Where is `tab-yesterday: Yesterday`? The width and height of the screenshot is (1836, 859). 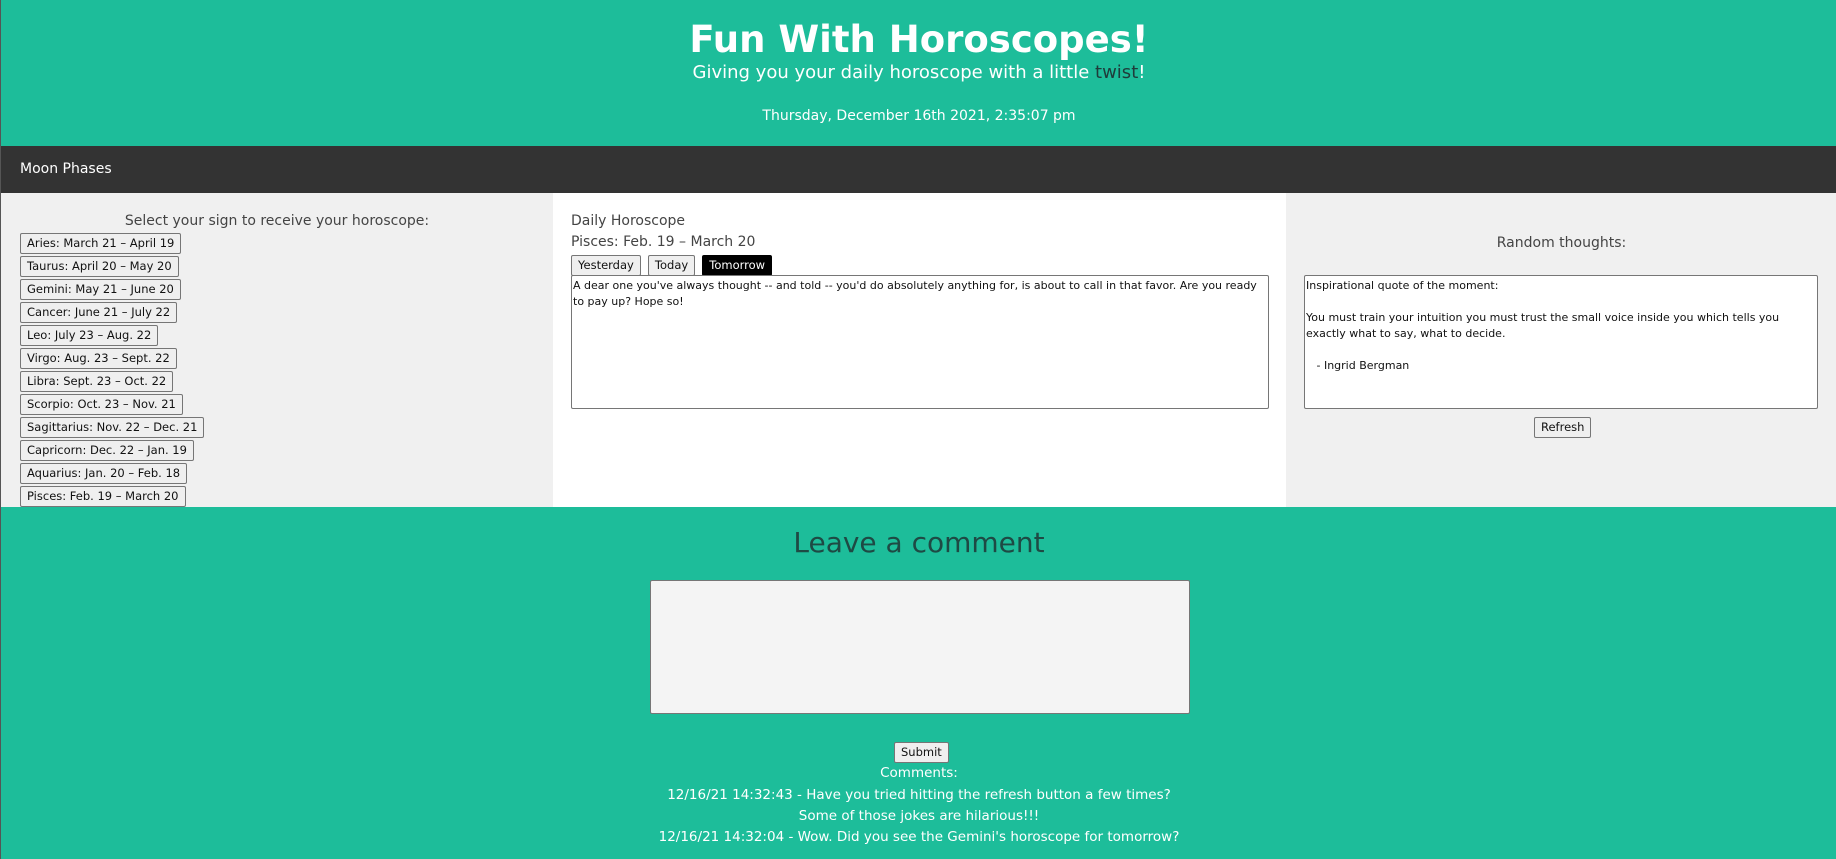
tab-yesterday: Yesterday is located at coordinates (606, 265).